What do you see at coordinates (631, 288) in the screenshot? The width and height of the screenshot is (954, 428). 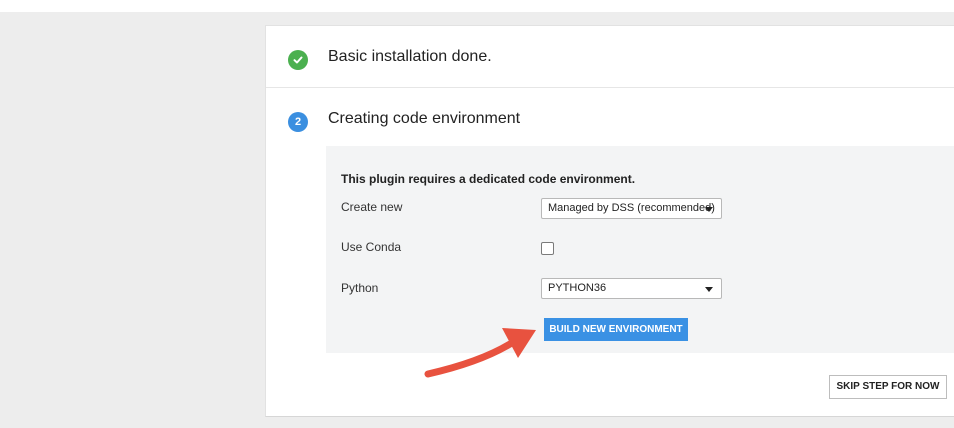 I see `python-select: PYTHON36` at bounding box center [631, 288].